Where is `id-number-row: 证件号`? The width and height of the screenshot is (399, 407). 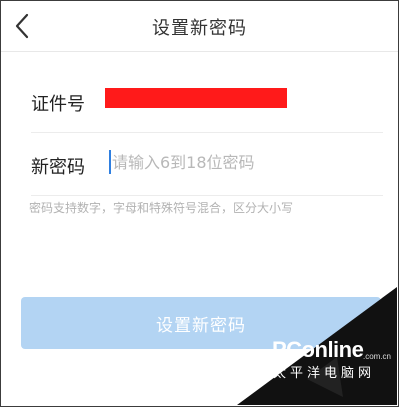 id-number-row: 证件号 is located at coordinates (207, 101).